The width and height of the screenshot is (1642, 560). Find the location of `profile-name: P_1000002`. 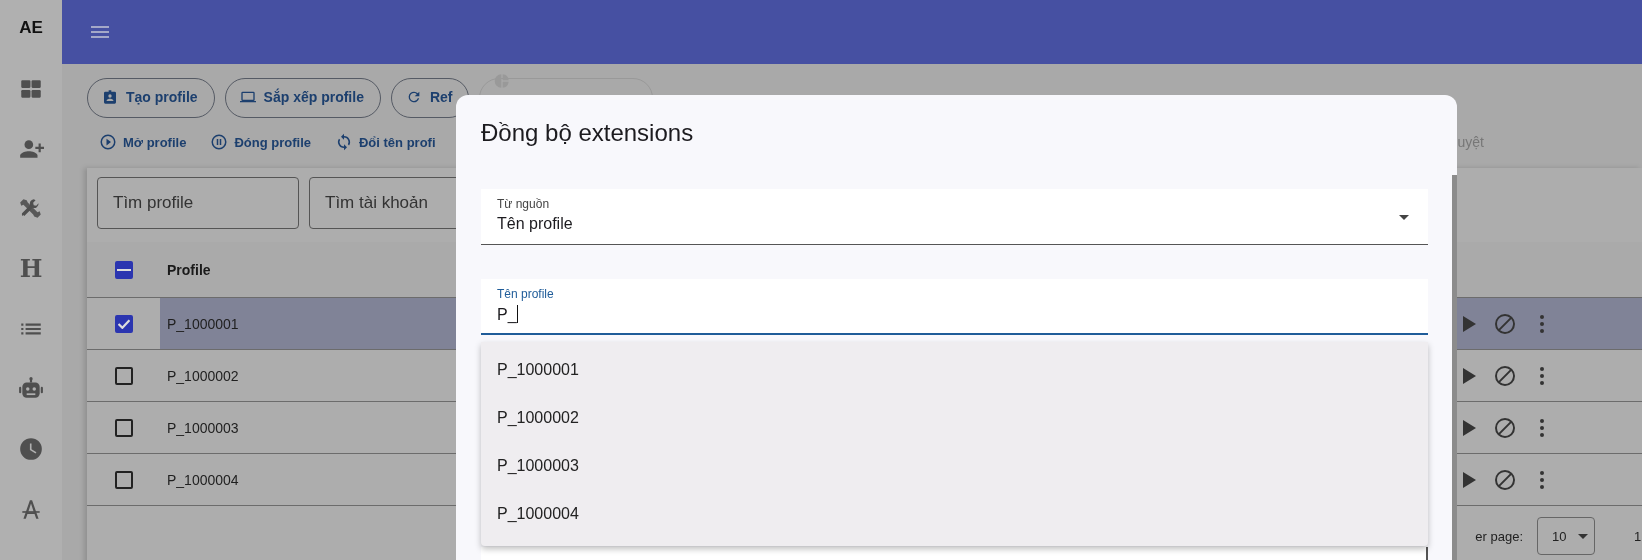

profile-name: P_1000002 is located at coordinates (203, 375).